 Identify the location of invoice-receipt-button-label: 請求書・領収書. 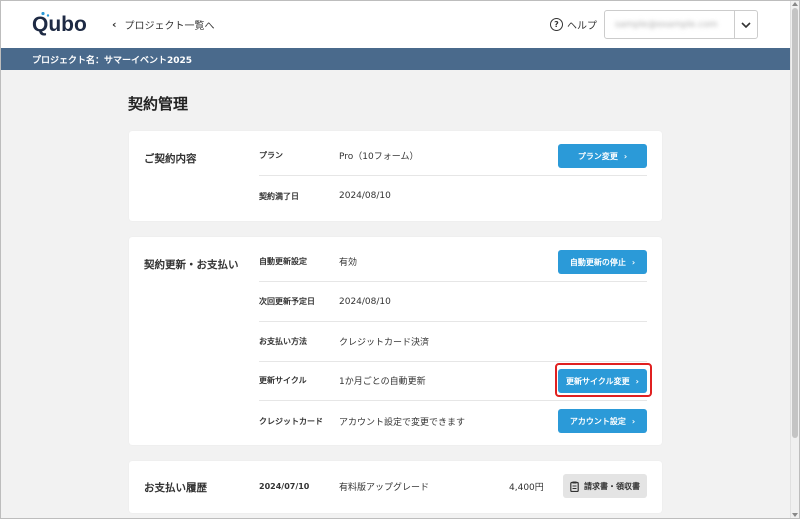
(612, 486).